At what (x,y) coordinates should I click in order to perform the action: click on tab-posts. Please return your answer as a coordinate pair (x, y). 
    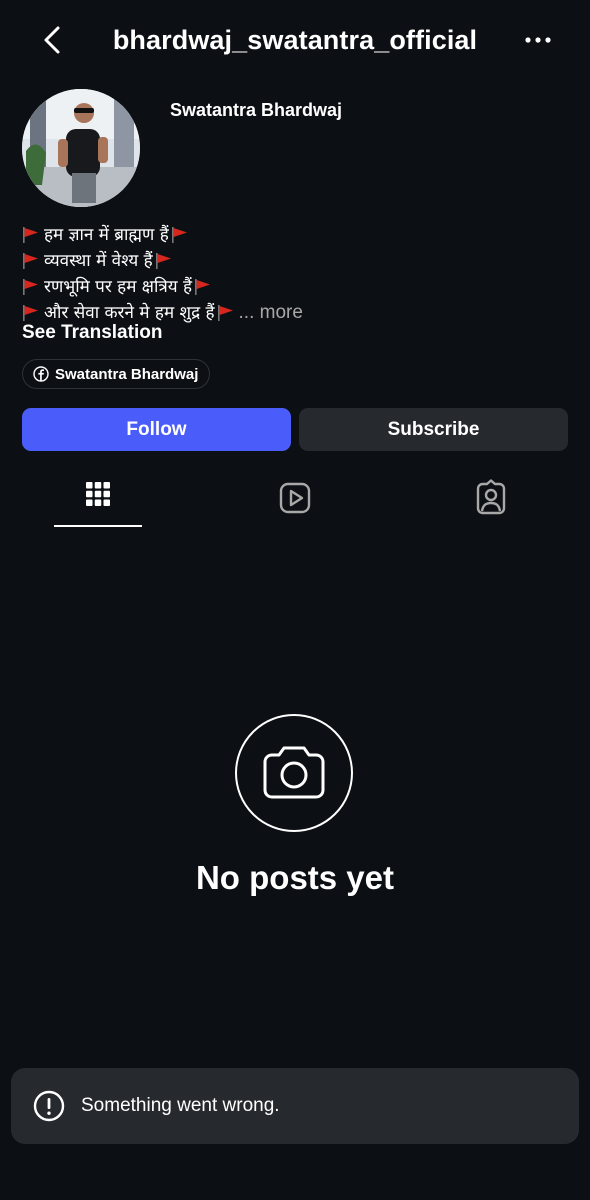
    Looking at the image, I should click on (98, 503).